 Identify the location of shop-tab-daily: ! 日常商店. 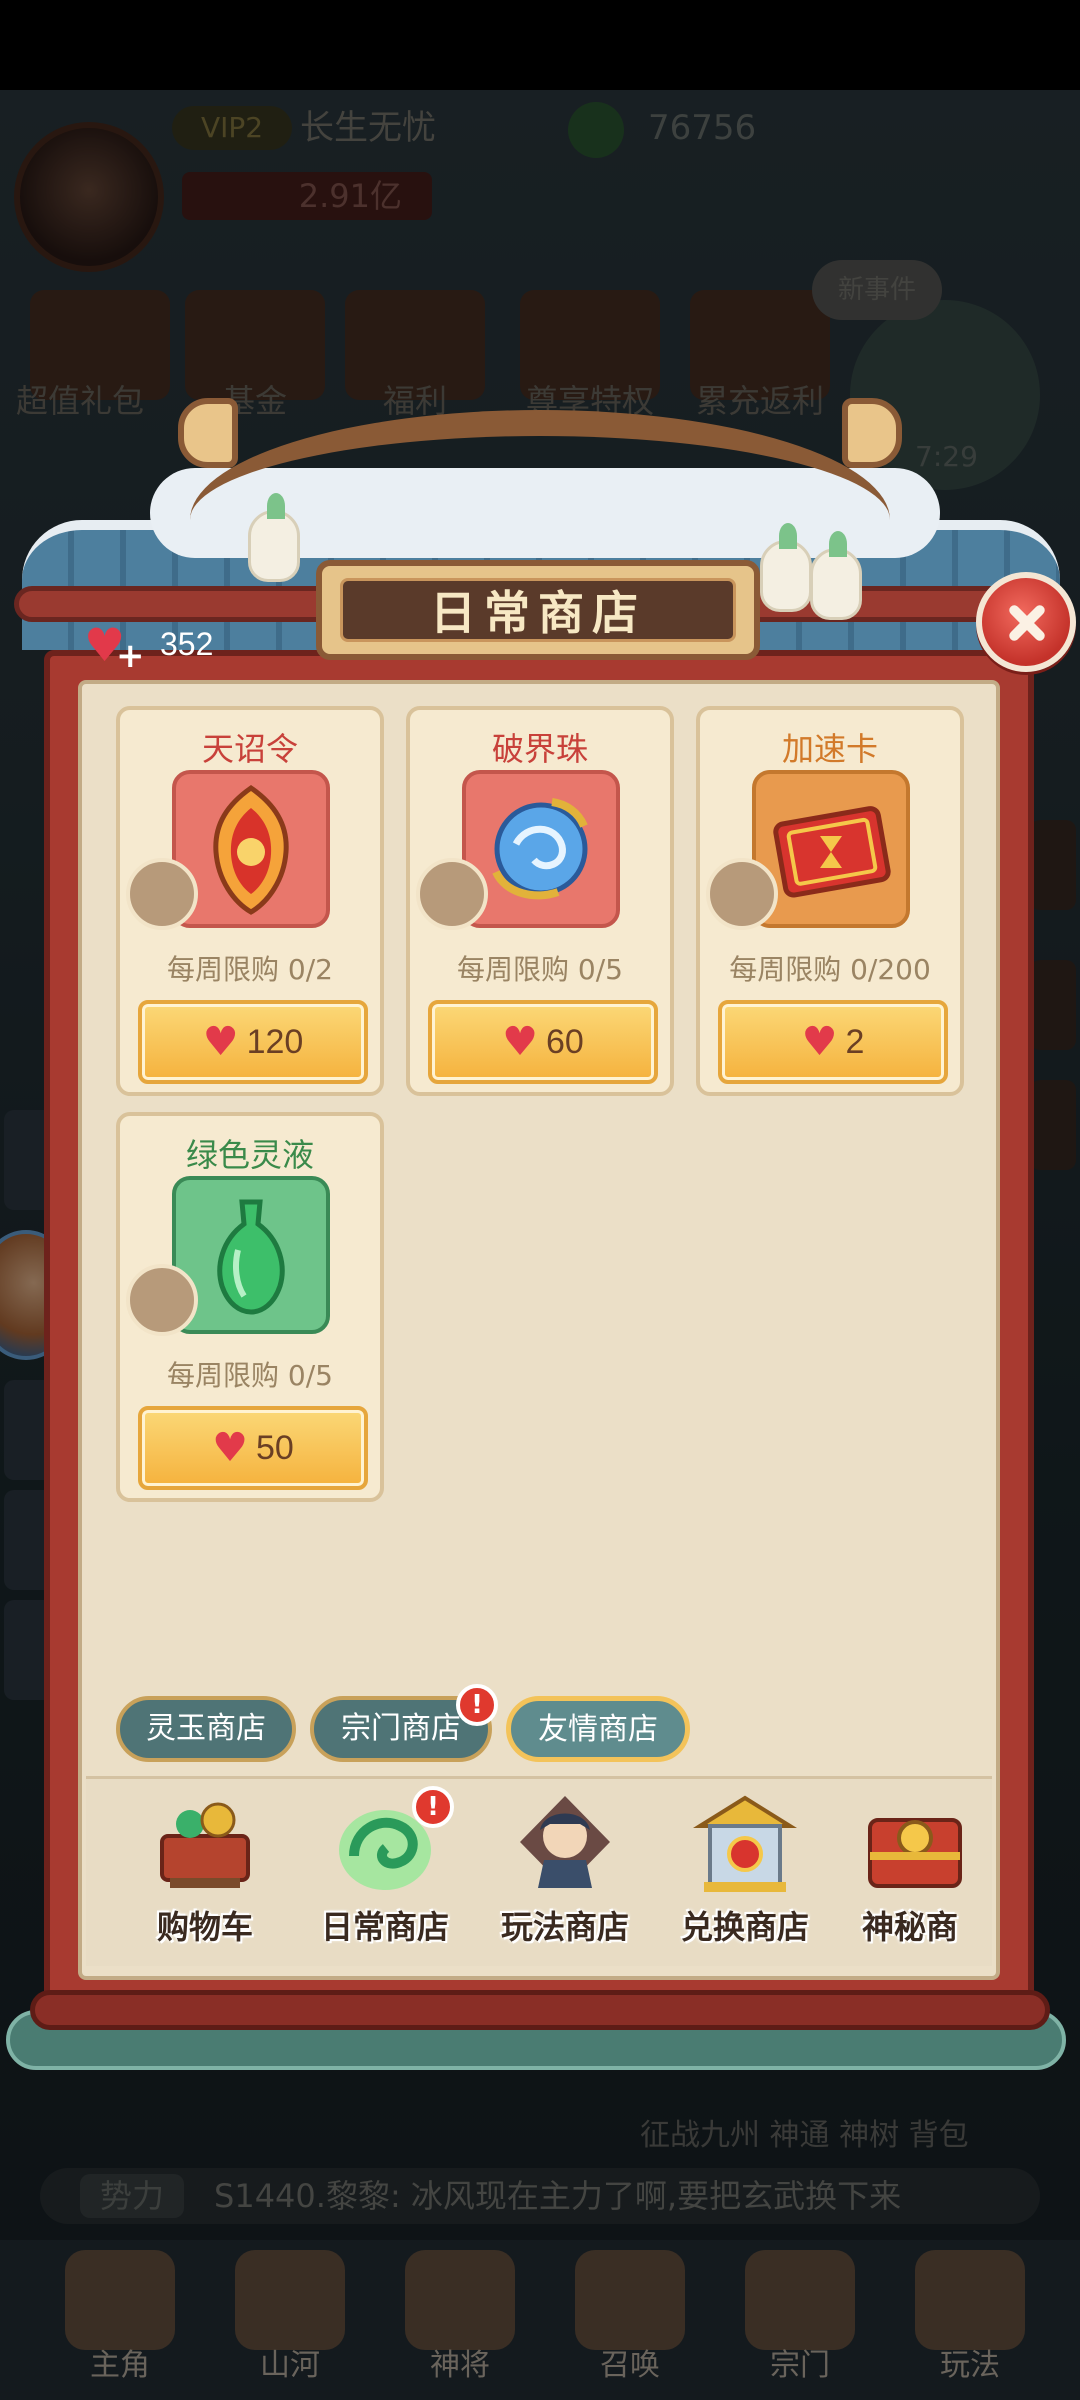
(385, 1873).